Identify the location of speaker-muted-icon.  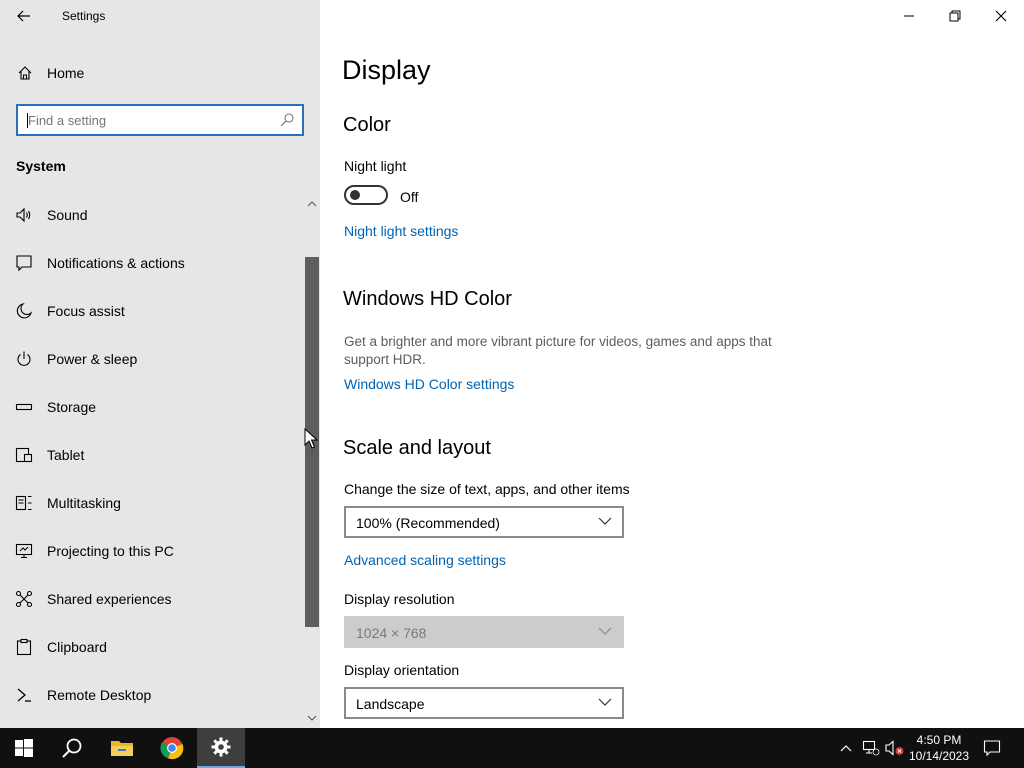
(894, 748).